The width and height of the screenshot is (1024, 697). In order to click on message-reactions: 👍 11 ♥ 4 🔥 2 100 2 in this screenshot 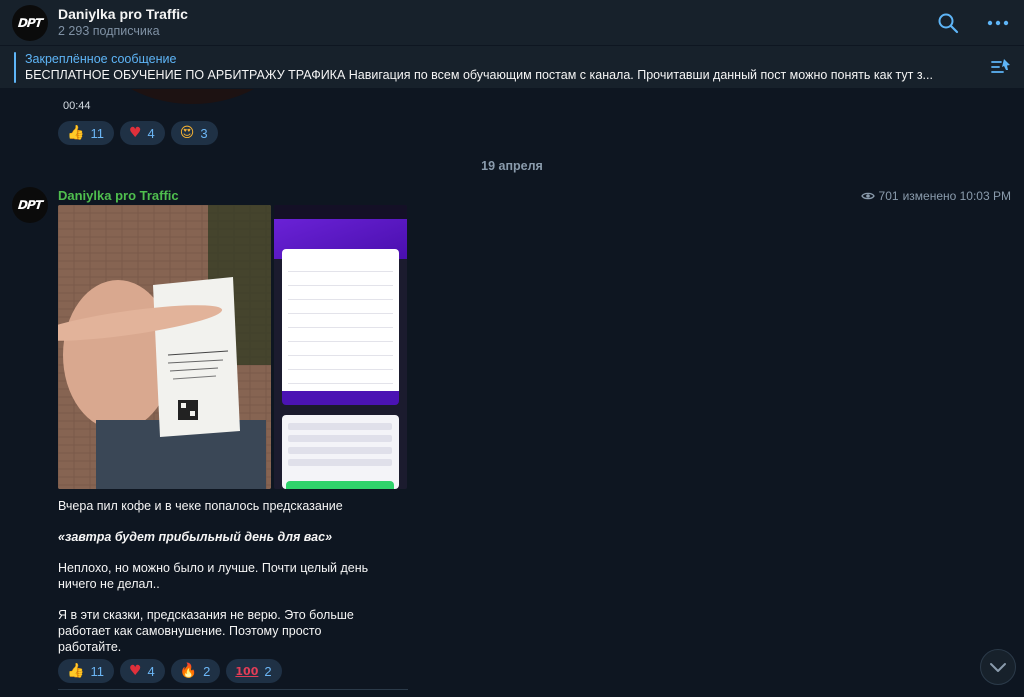, I will do `click(170, 671)`.